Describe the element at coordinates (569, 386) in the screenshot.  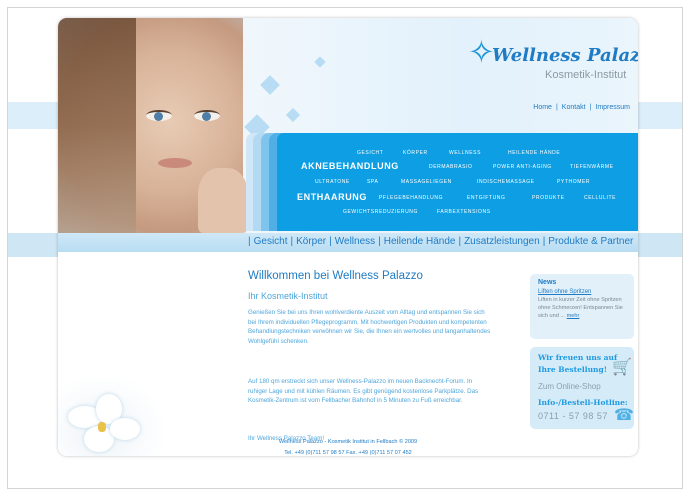
I see `online-shop-link: Zum Online-Shop` at that location.